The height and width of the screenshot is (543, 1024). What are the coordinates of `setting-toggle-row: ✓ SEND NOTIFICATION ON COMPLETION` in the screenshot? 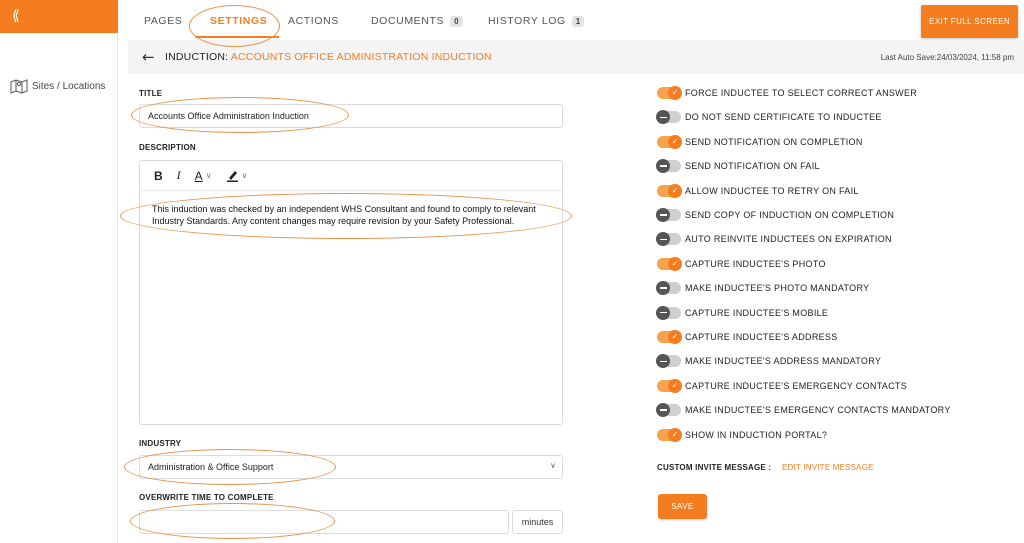 It's located at (760, 142).